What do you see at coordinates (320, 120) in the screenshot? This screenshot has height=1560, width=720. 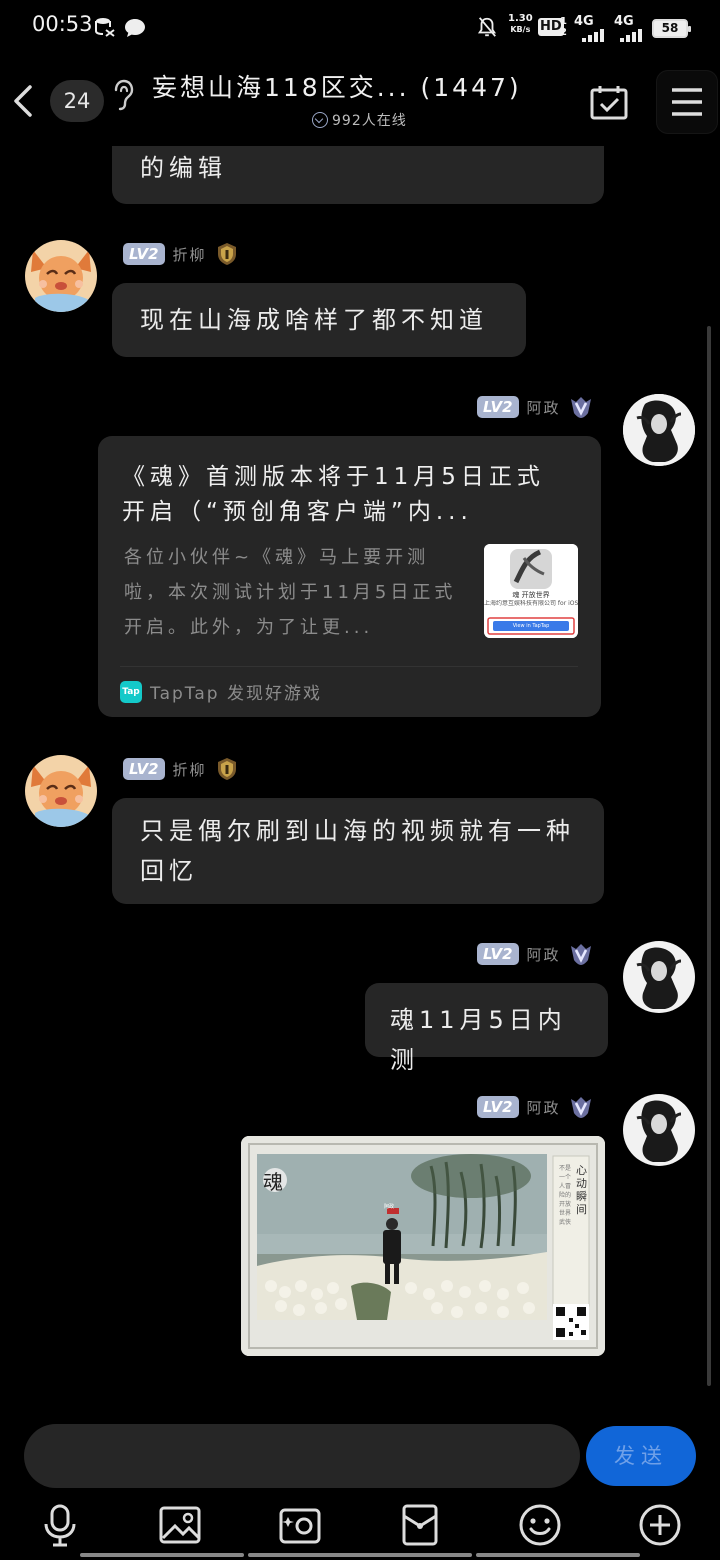 I see `chevron-down-icon` at bounding box center [320, 120].